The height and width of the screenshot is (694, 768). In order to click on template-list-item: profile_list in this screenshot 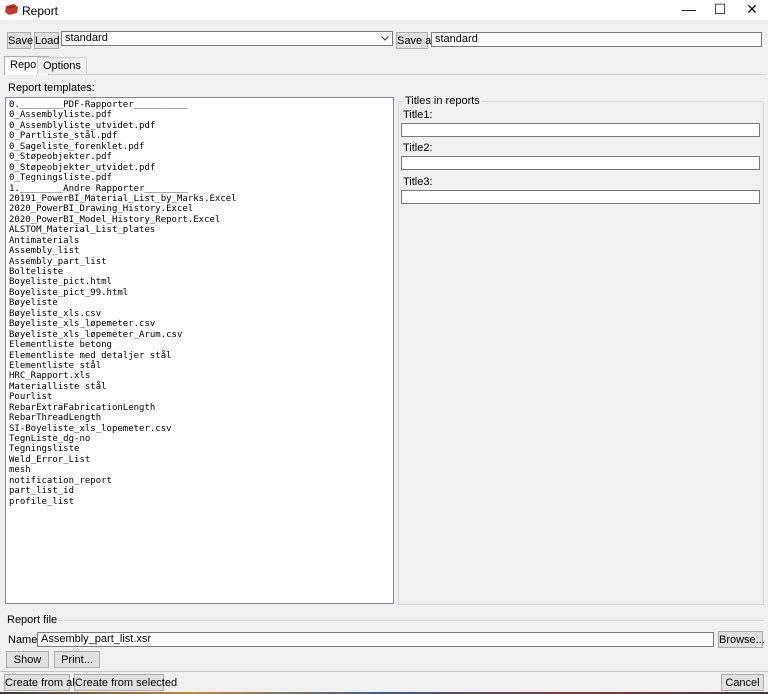, I will do `click(201, 502)`.